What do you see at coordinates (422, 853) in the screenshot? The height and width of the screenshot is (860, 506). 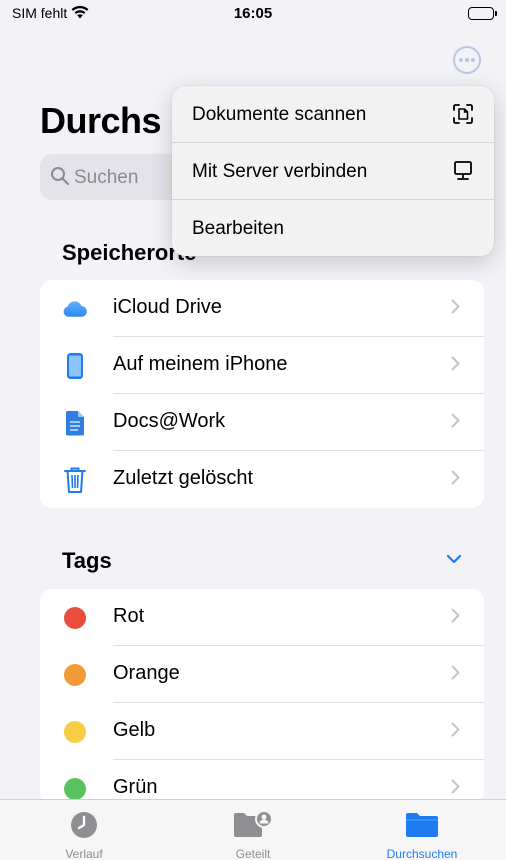 I see `tab-label: Durchsuchen` at bounding box center [422, 853].